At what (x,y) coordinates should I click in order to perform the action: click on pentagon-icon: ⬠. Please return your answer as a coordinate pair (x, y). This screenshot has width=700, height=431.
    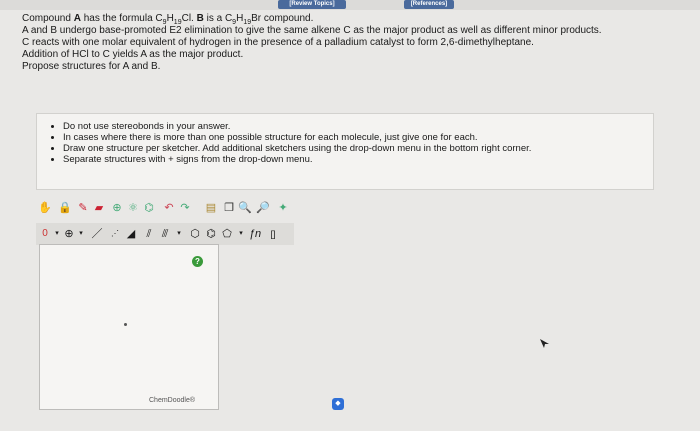
    Looking at the image, I should click on (227, 234).